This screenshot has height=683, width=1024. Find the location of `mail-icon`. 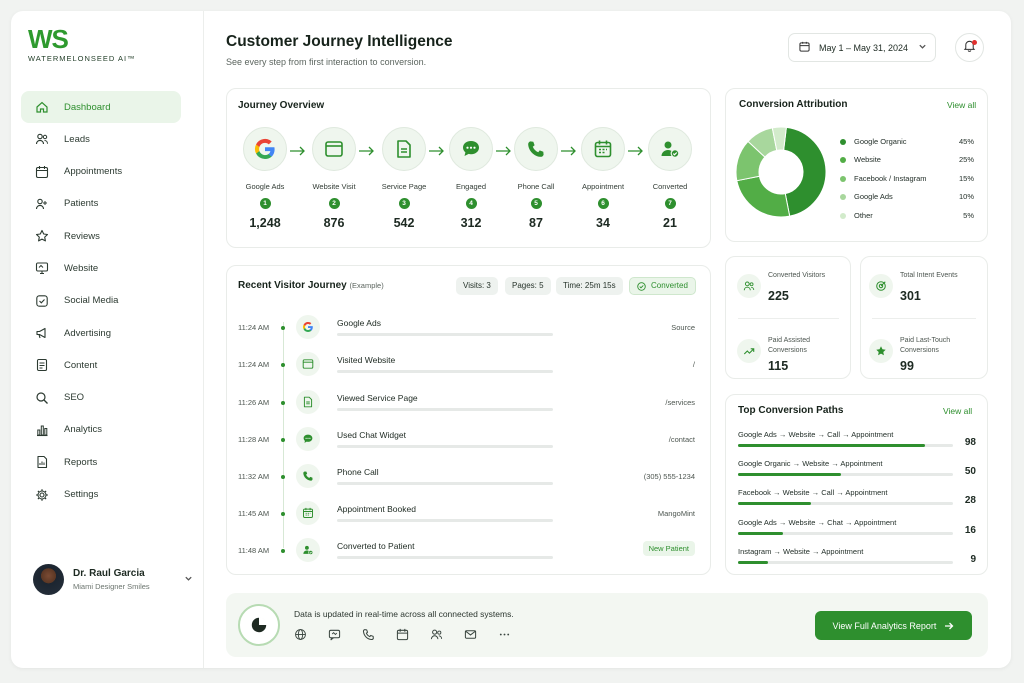

mail-icon is located at coordinates (481, 634).